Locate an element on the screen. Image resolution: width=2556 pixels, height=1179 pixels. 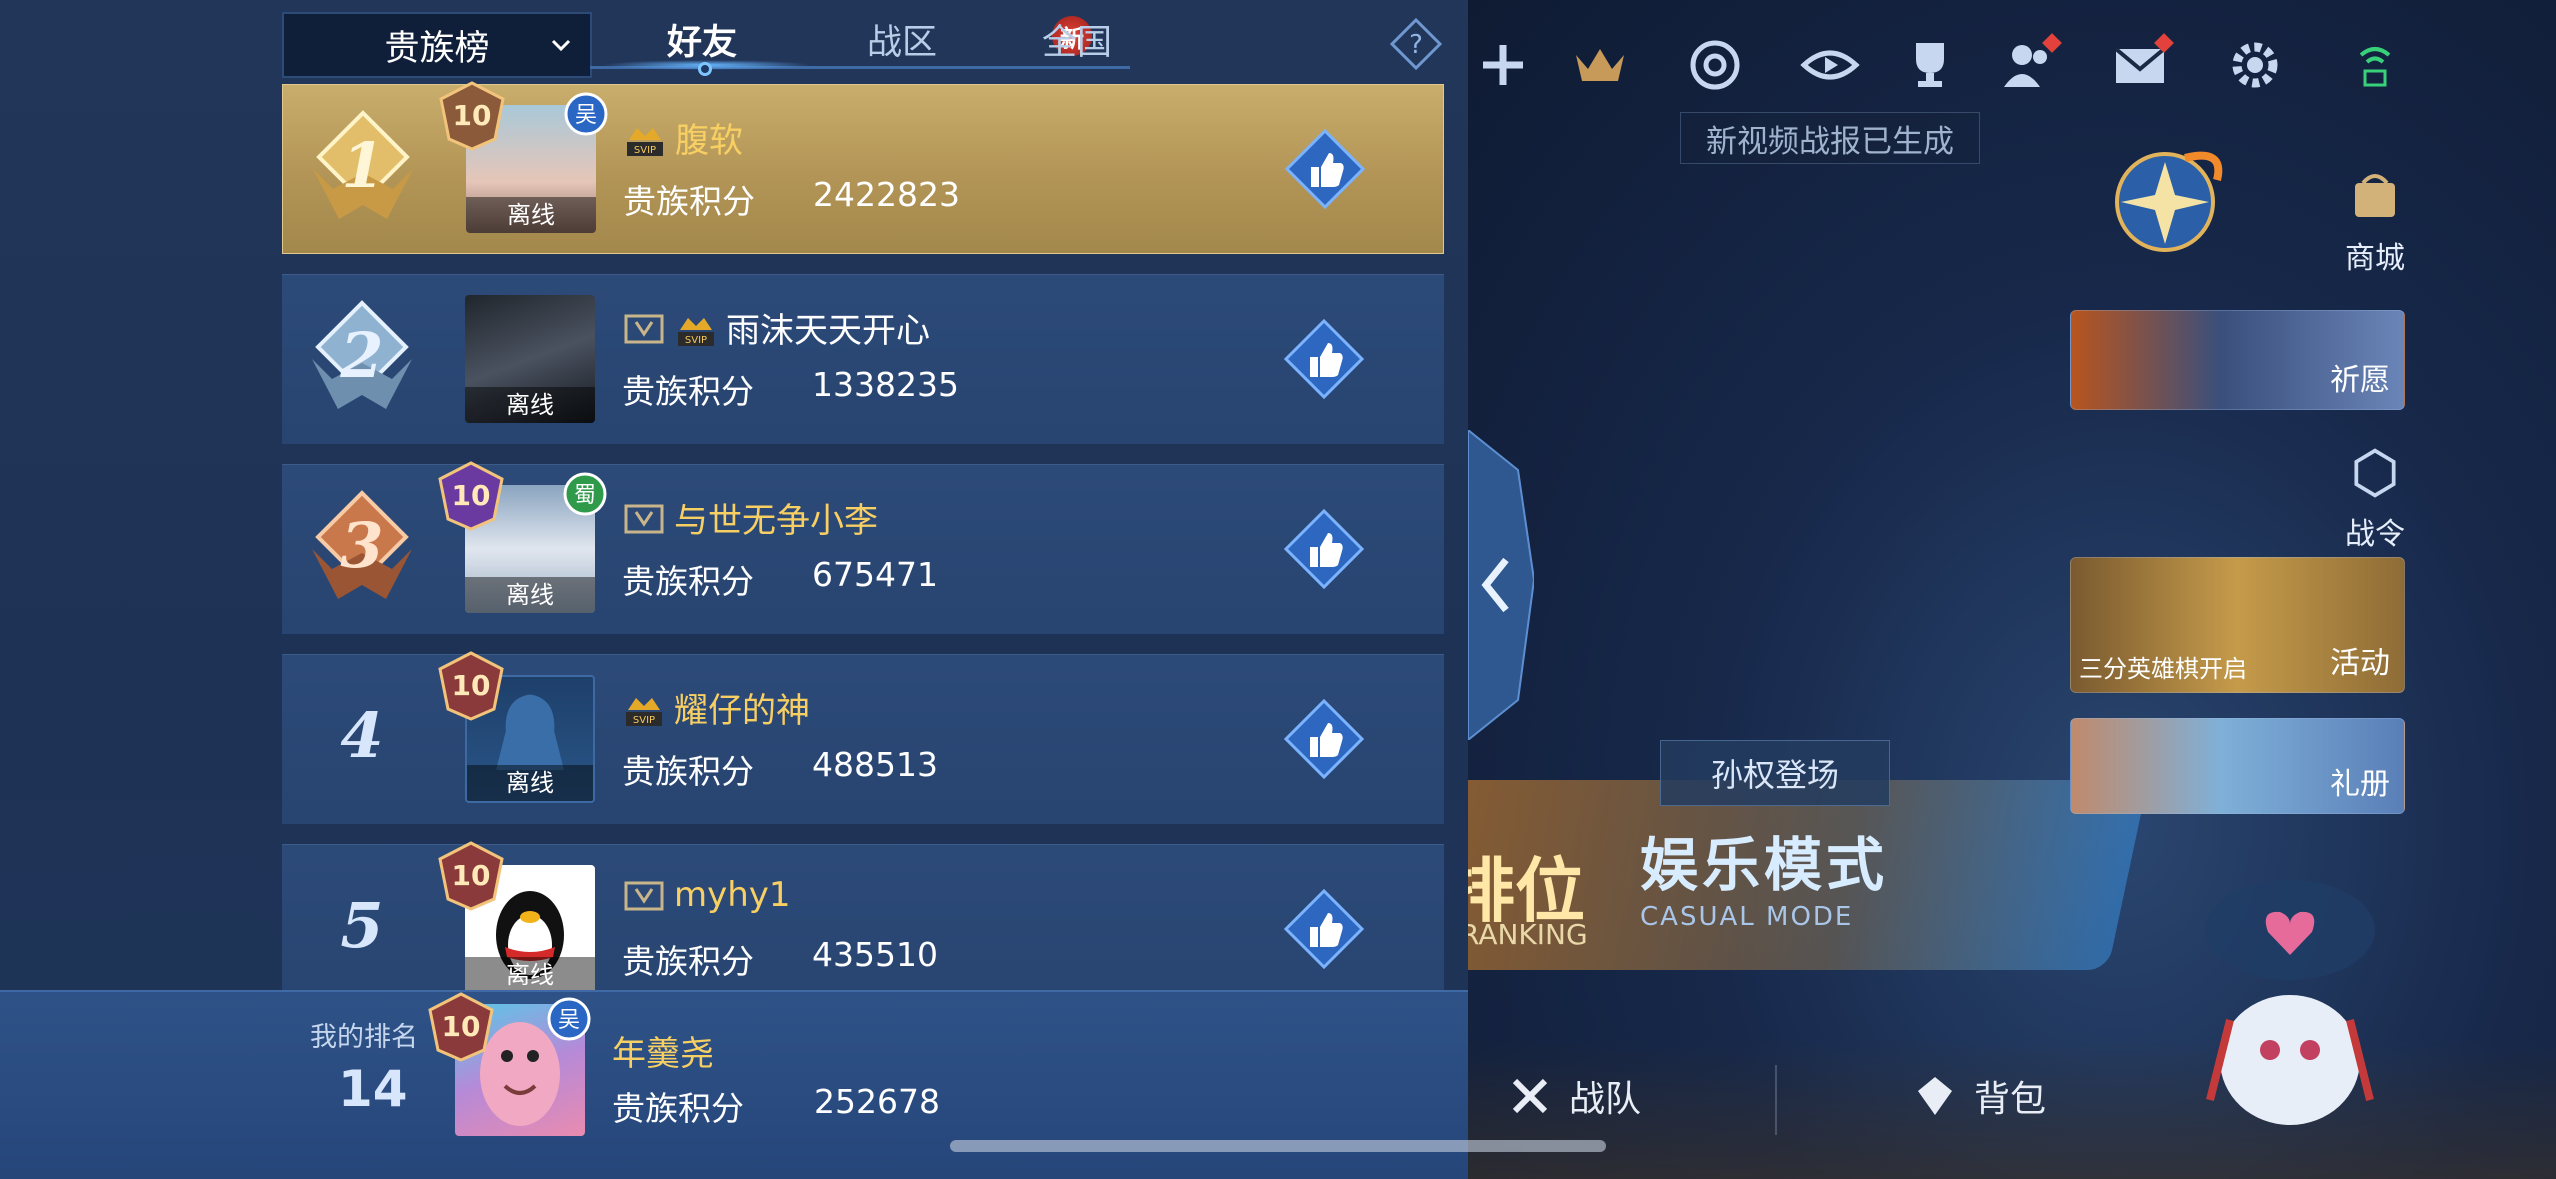
player-name-line: SVIP 腹软 is located at coordinates (683, 137).